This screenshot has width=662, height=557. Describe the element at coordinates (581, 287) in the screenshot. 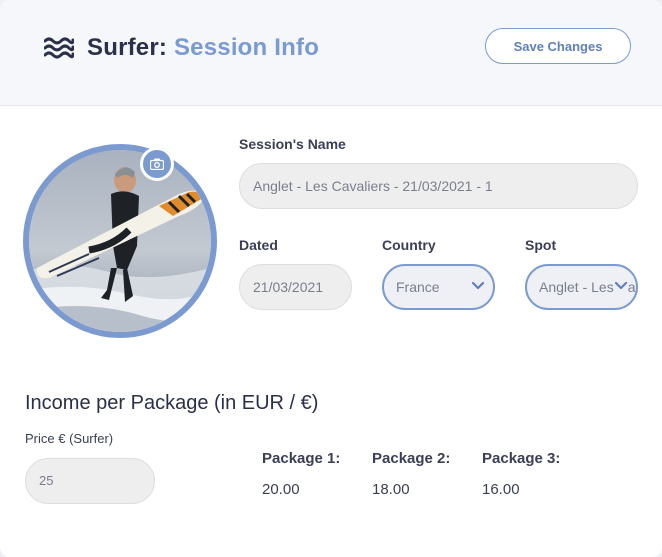

I see `spot-select: Anglet - Les Cavaliers` at that location.